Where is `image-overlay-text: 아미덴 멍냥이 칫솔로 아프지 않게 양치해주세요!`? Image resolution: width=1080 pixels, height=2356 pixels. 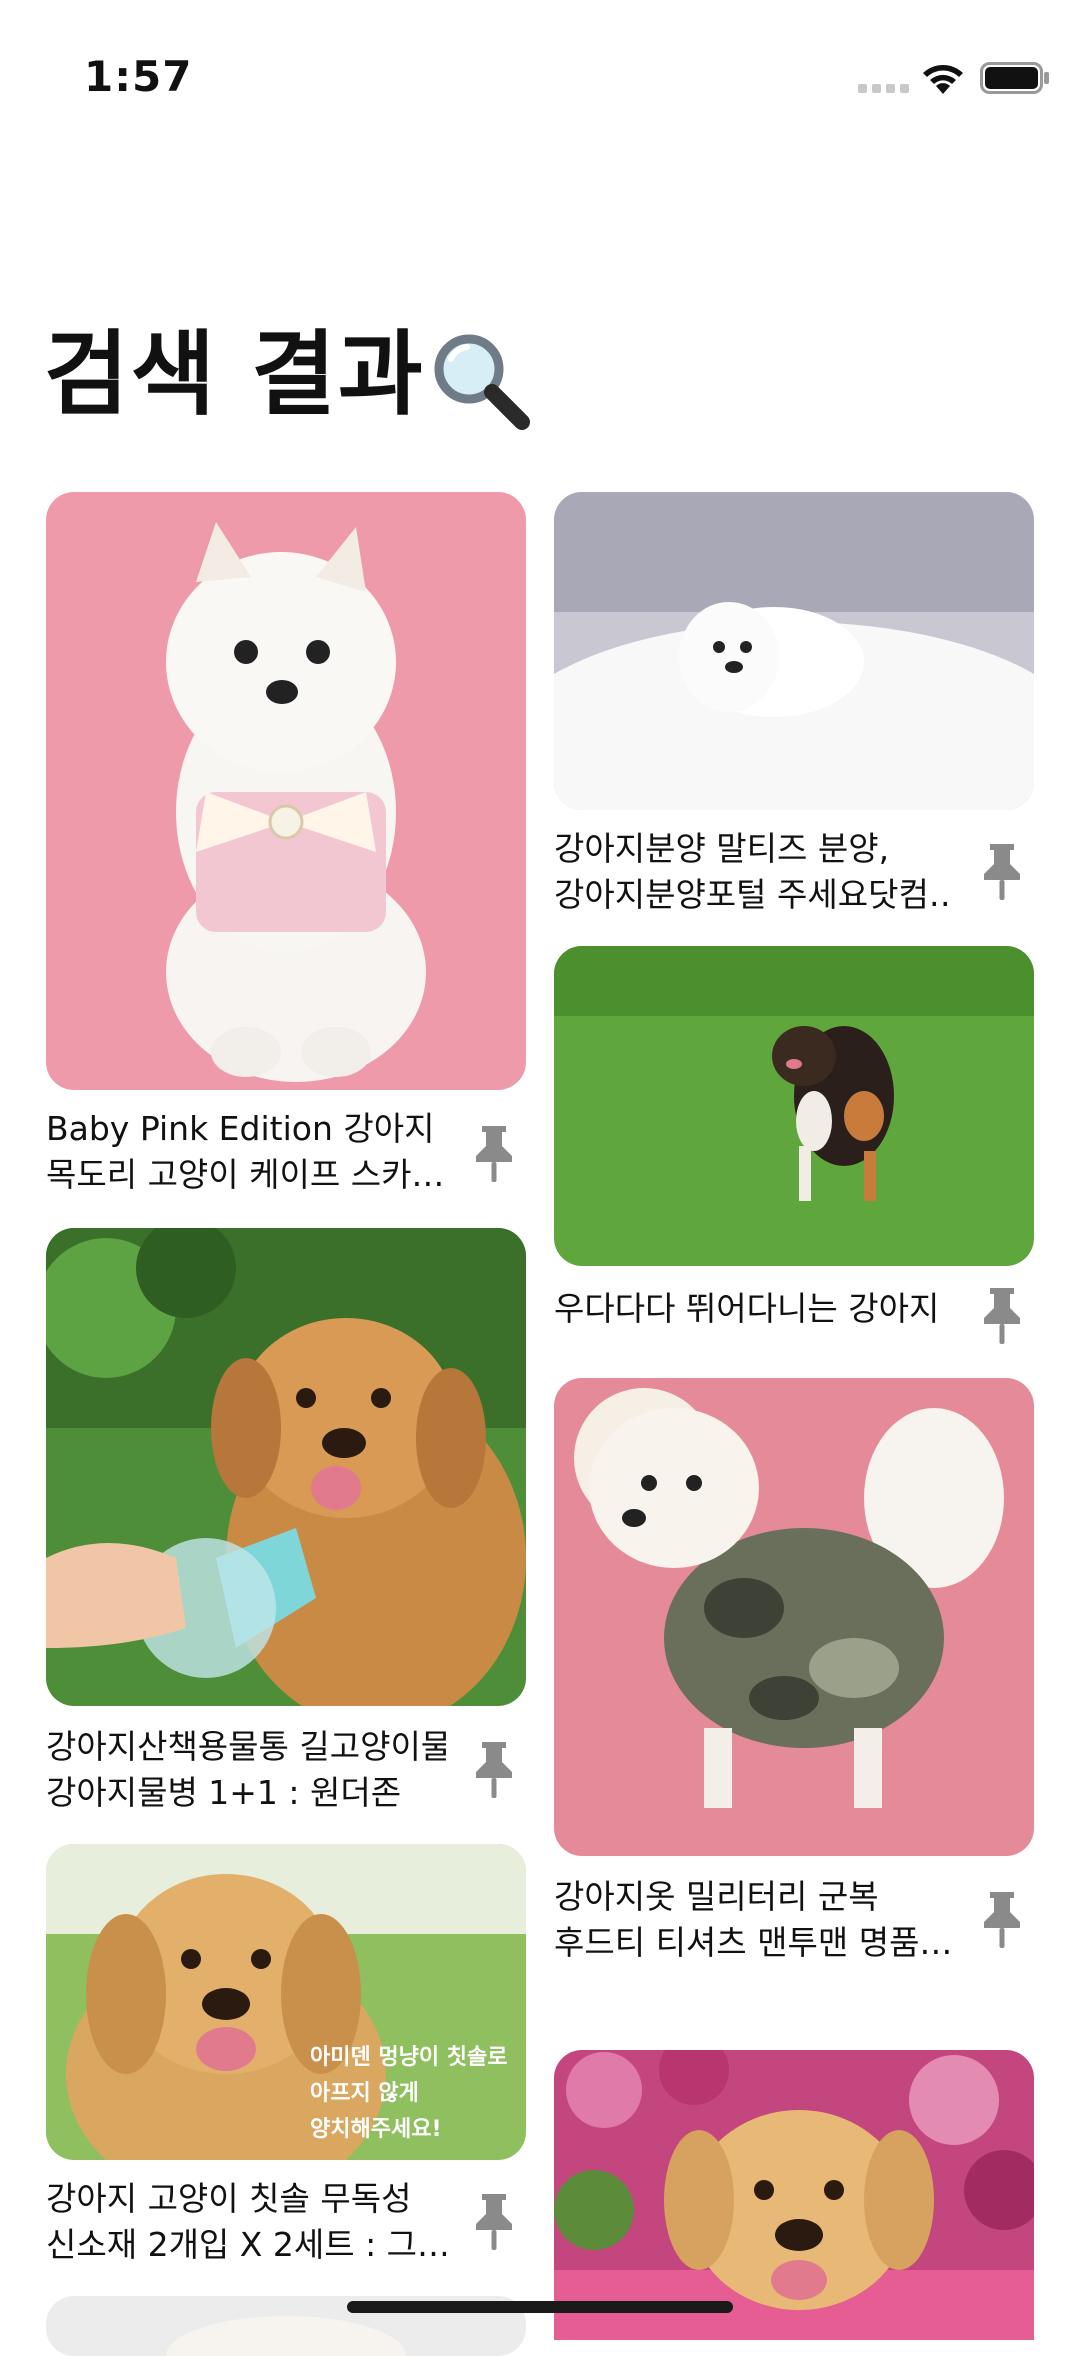
image-overlay-text: 아미덴 멍냥이 칫솔로 아프지 않게 양치해주세요! is located at coordinates (408, 2094).